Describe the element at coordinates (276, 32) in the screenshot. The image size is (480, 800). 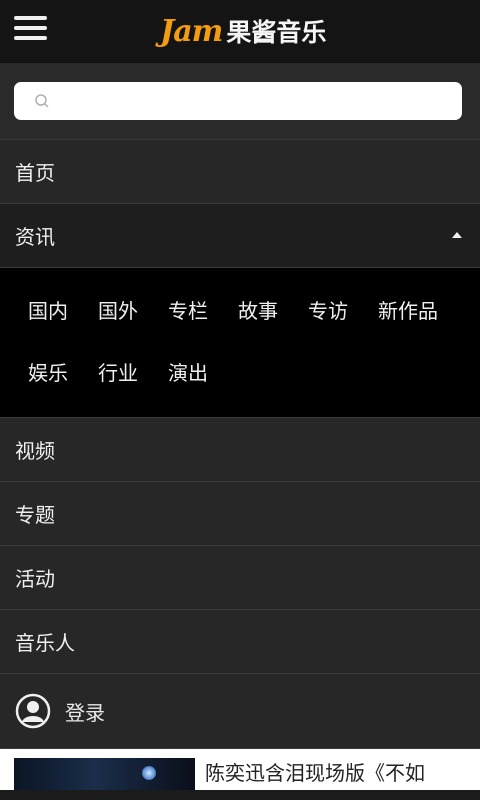
I see `logo-text-cn: 果酱音乐` at that location.